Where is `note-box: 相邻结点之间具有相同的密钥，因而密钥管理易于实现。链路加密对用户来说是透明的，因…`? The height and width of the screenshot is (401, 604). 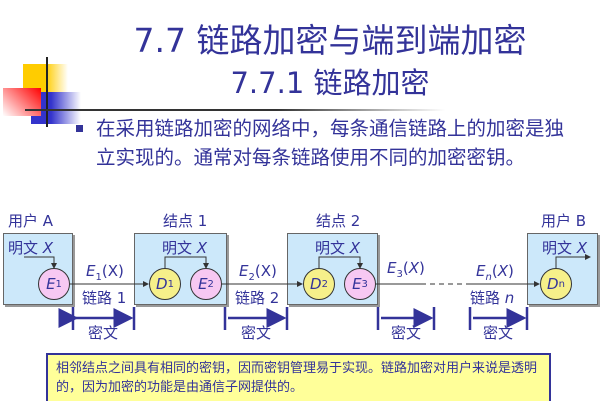
note-box: 相邻结点之间具有相同的密钥，因而密钥管理易于实现。链路加密对用户来说是透明的，因… is located at coordinates (298, 377).